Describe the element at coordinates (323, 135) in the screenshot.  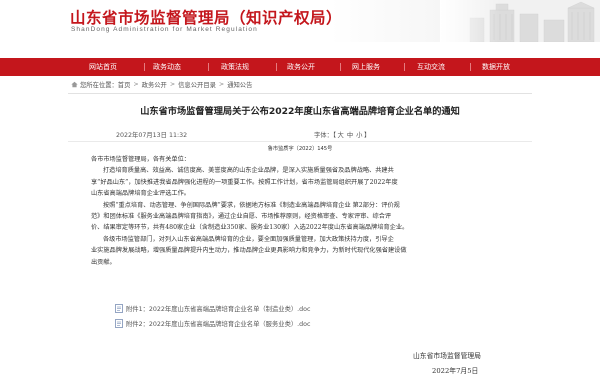
I see `font-size-label: 字体：` at that location.